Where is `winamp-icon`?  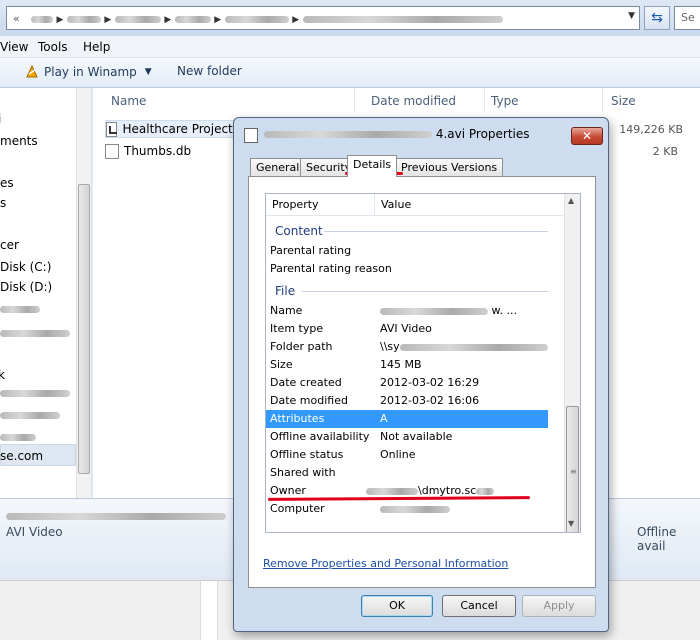 winamp-icon is located at coordinates (32, 71).